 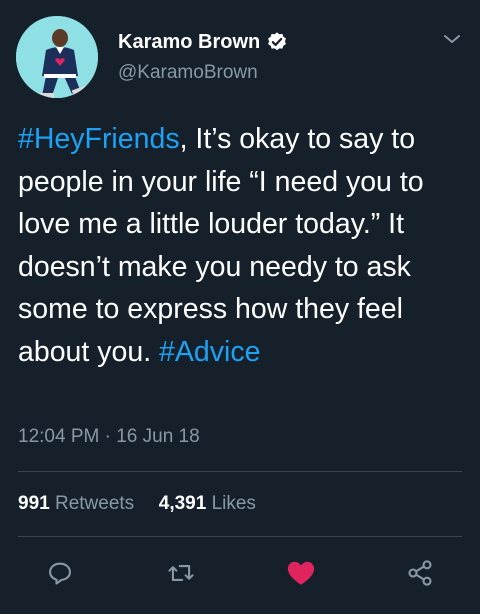 I want to click on tweet-stats: 991 Retweets 4,391 Likes, so click(x=137, y=504).